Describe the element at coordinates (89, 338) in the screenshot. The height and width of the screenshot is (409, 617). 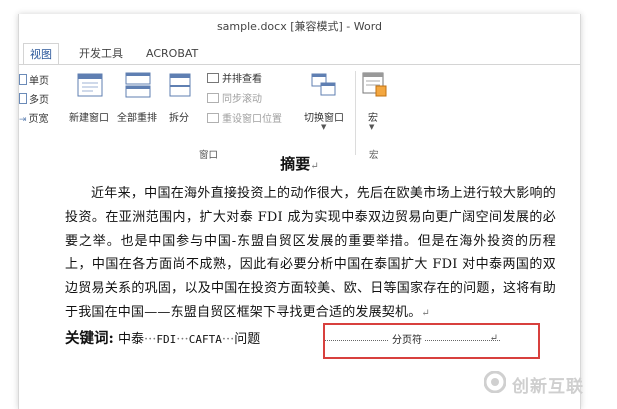
I see `keywords-label: 关键词:` at that location.